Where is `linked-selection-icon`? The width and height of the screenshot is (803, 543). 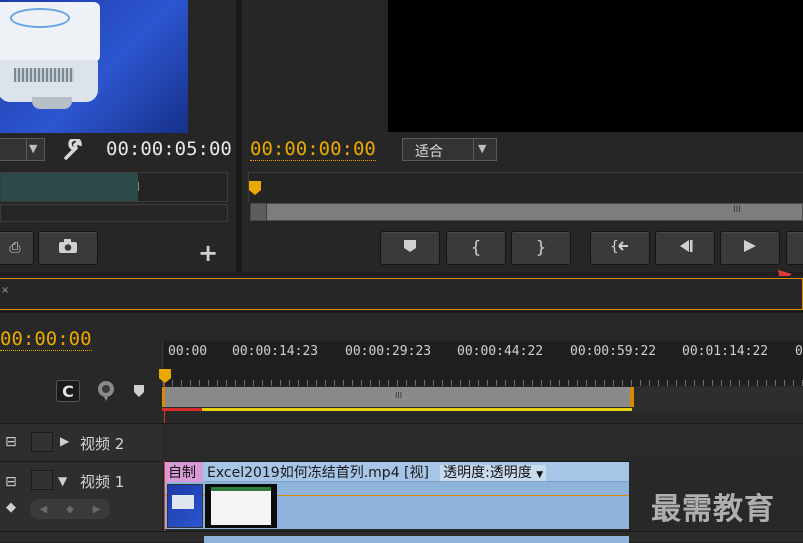
linked-selection-icon is located at coordinates (107, 393).